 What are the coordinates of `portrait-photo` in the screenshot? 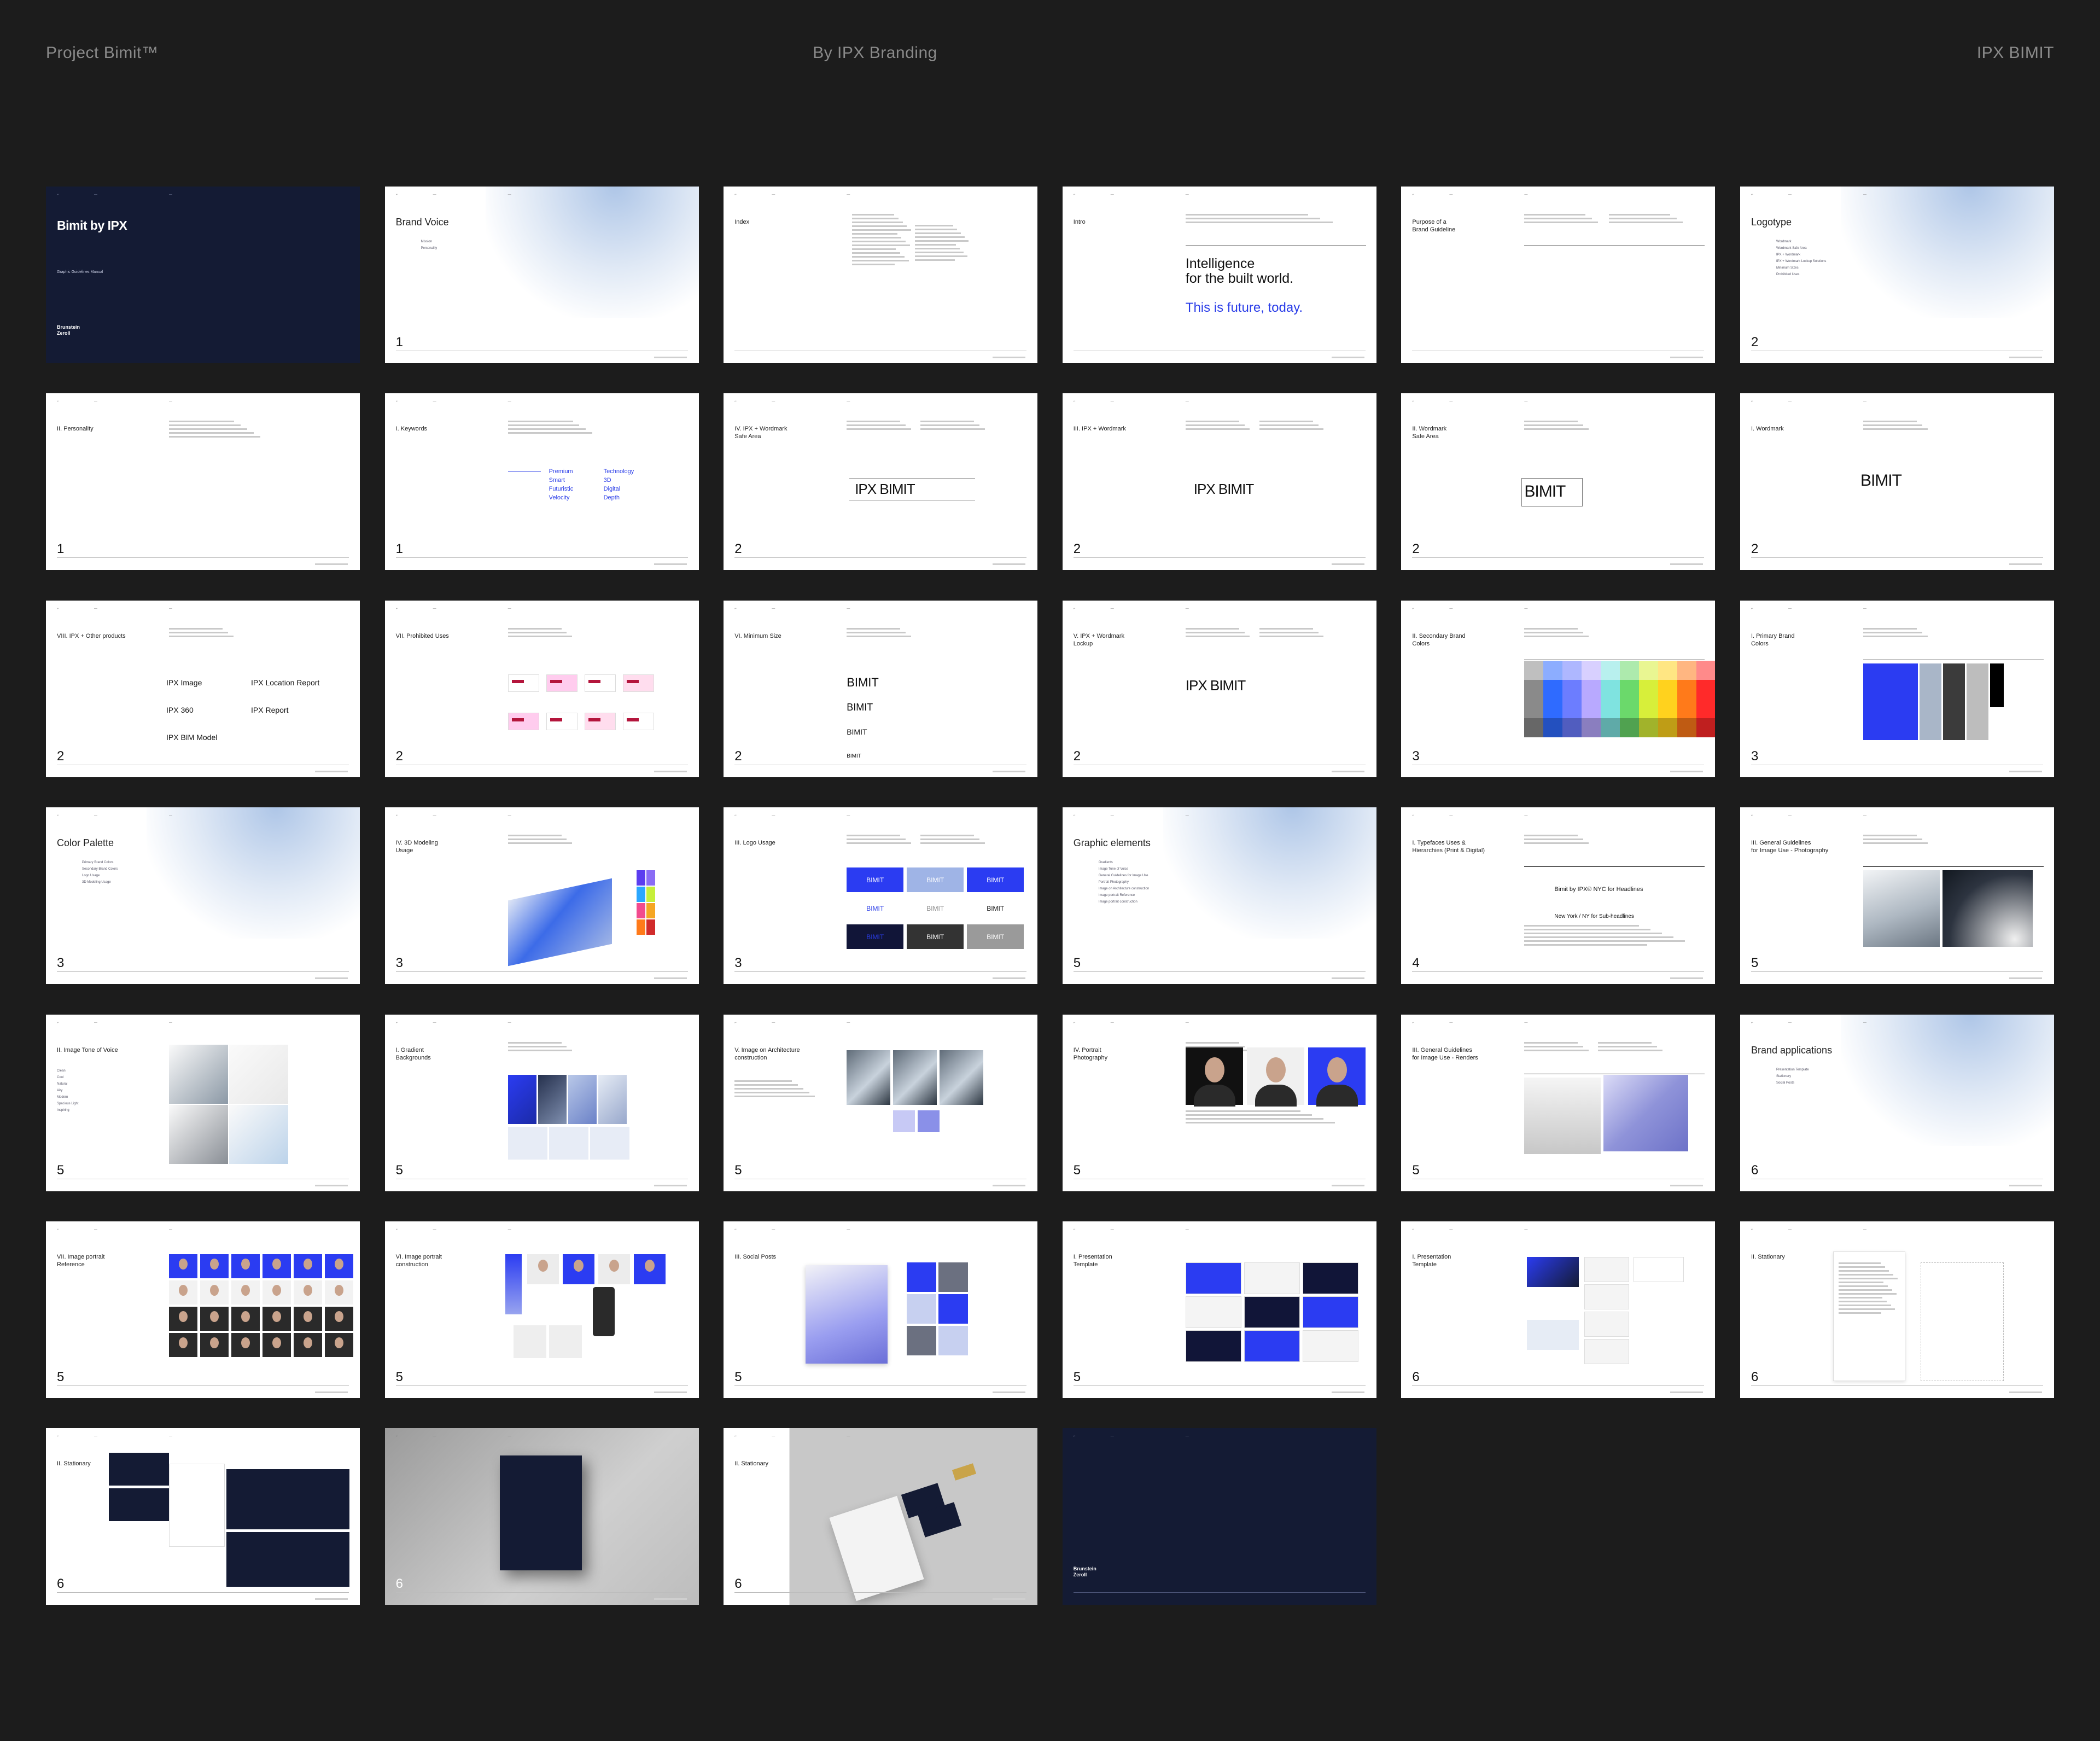 It's located at (1275, 1077).